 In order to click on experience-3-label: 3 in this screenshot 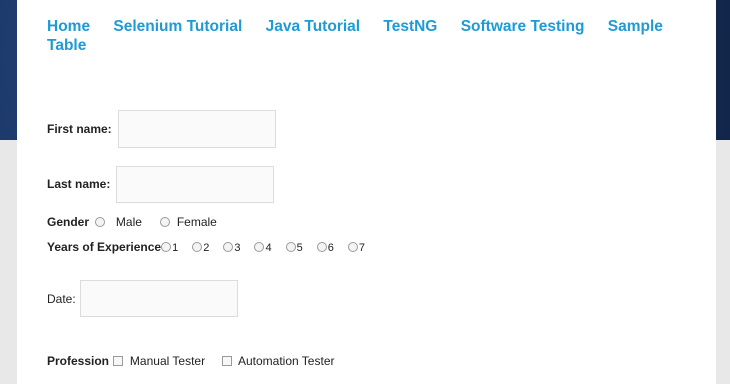, I will do `click(237, 248)`.